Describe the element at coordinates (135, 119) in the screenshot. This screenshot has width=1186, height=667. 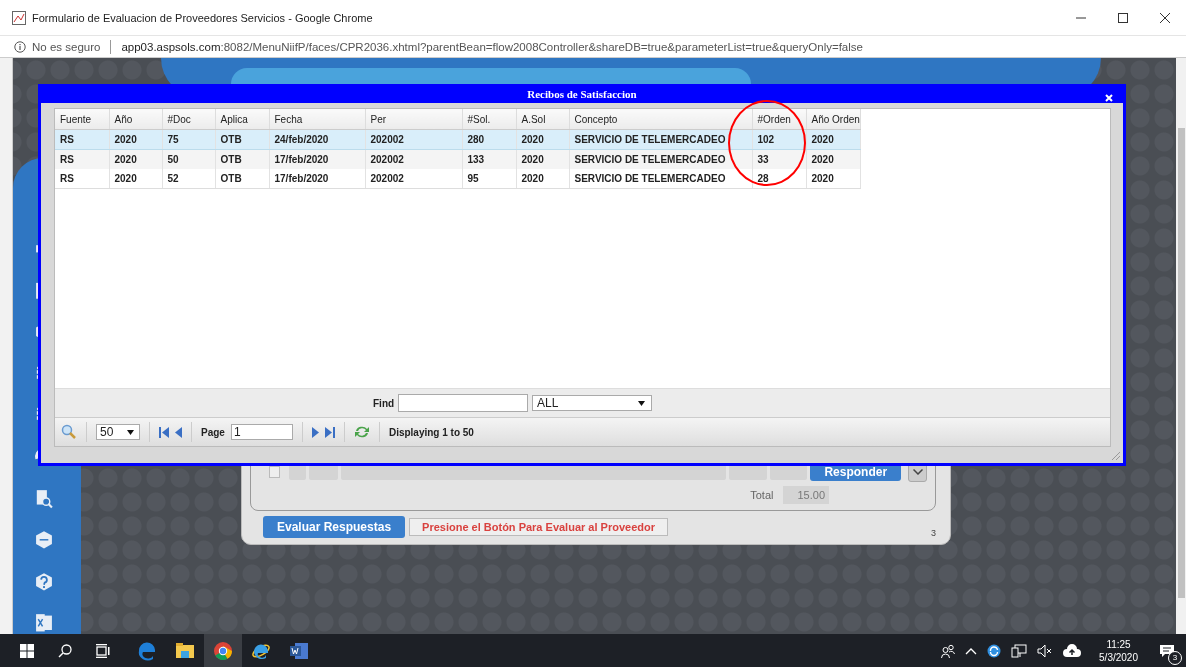
I see `column-header: Año` at that location.